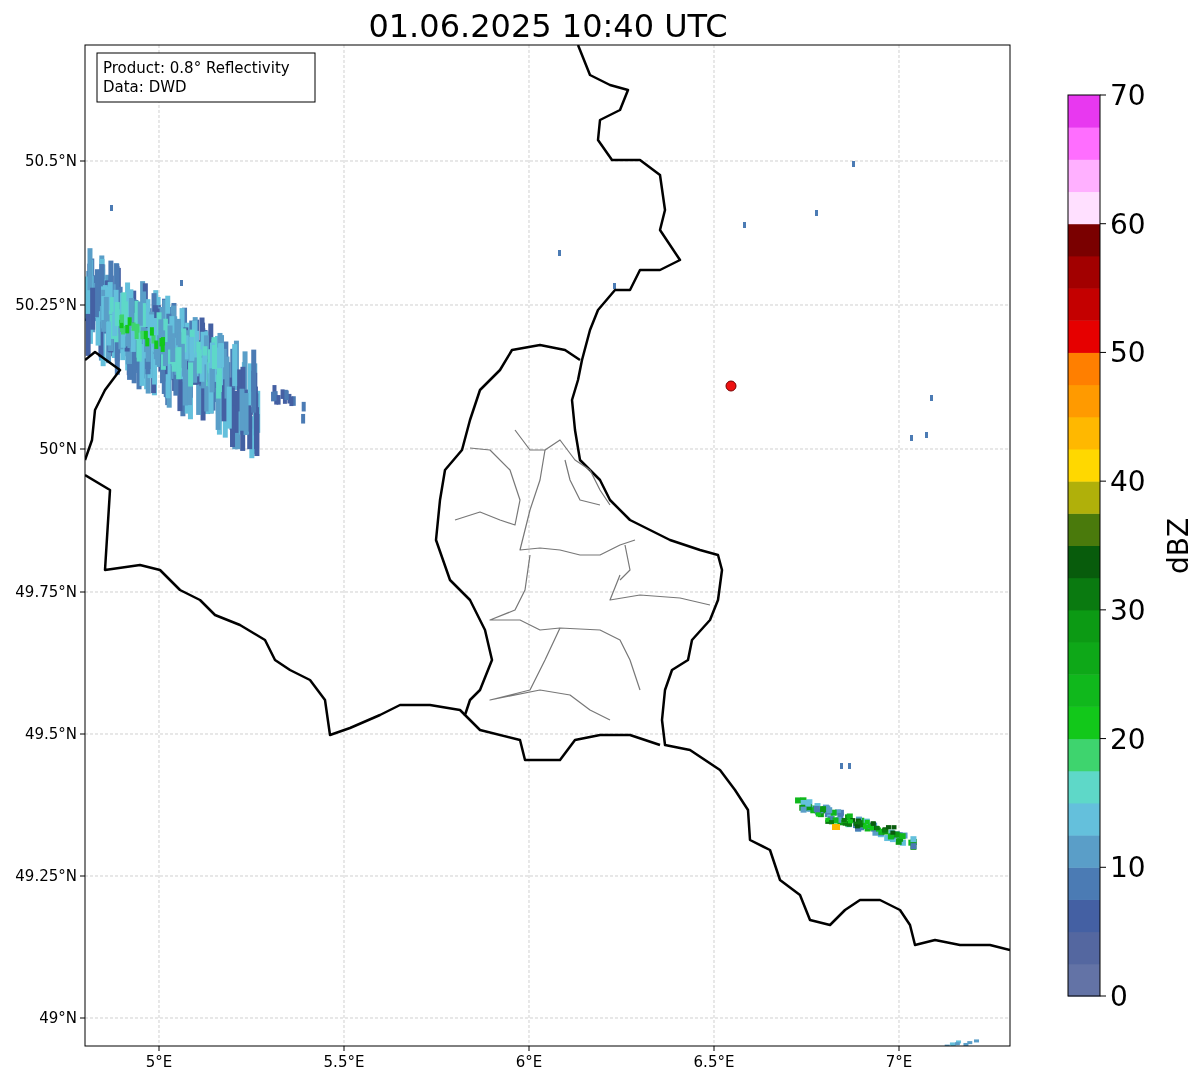 The width and height of the screenshot is (1202, 1081). I want to click on longitude-label: 5.5°E, so click(344, 1062).